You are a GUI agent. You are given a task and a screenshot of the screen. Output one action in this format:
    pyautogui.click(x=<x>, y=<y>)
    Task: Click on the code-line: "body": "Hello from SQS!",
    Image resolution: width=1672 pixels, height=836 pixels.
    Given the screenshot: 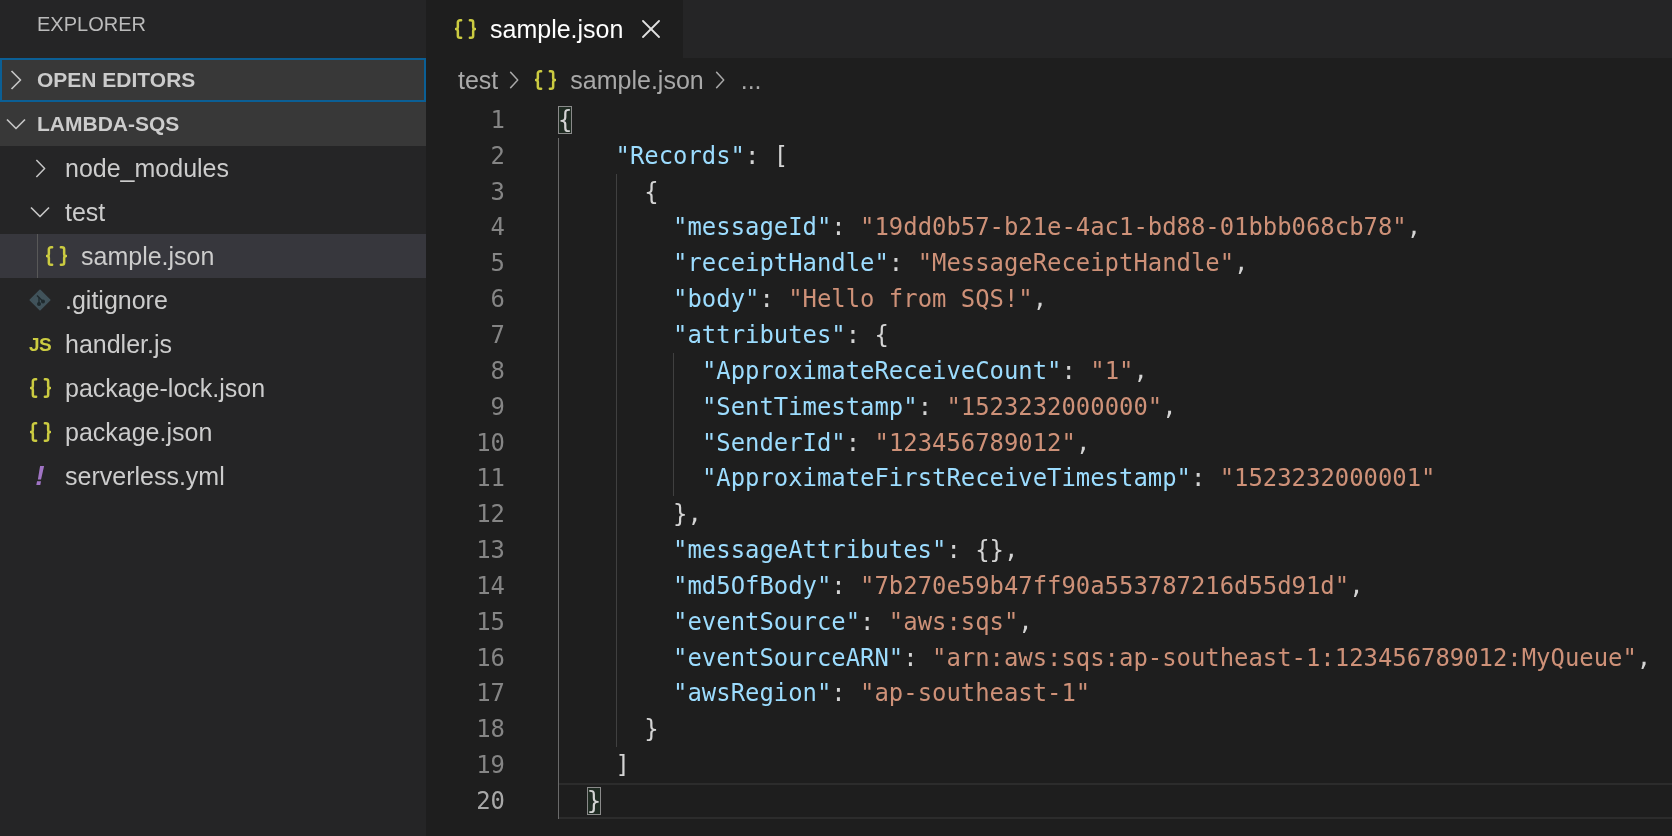 What is the action you would take?
    pyautogui.click(x=860, y=299)
    